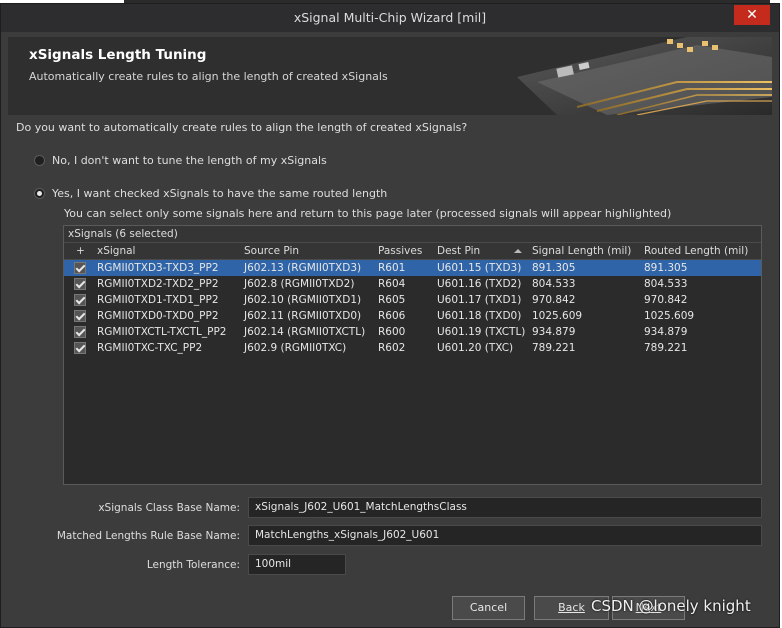 Image resolution: width=782 pixels, height=628 pixels. What do you see at coordinates (303, 268) in the screenshot?
I see `cell-source-pin: J602.13 (RGMII0TXD3)` at bounding box center [303, 268].